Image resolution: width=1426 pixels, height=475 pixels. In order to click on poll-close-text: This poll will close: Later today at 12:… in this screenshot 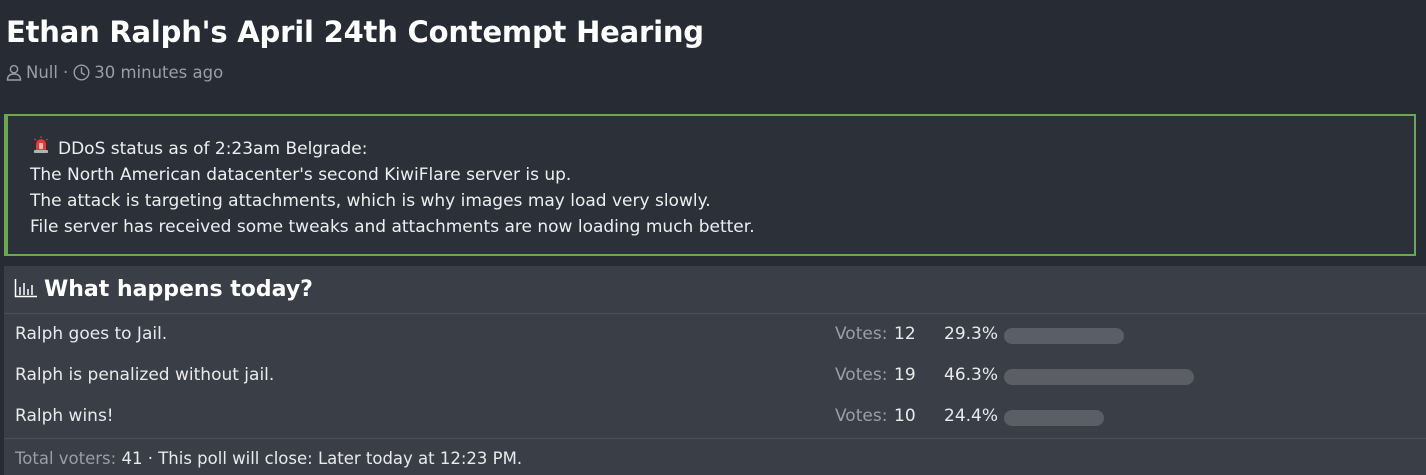, I will do `click(340, 458)`.